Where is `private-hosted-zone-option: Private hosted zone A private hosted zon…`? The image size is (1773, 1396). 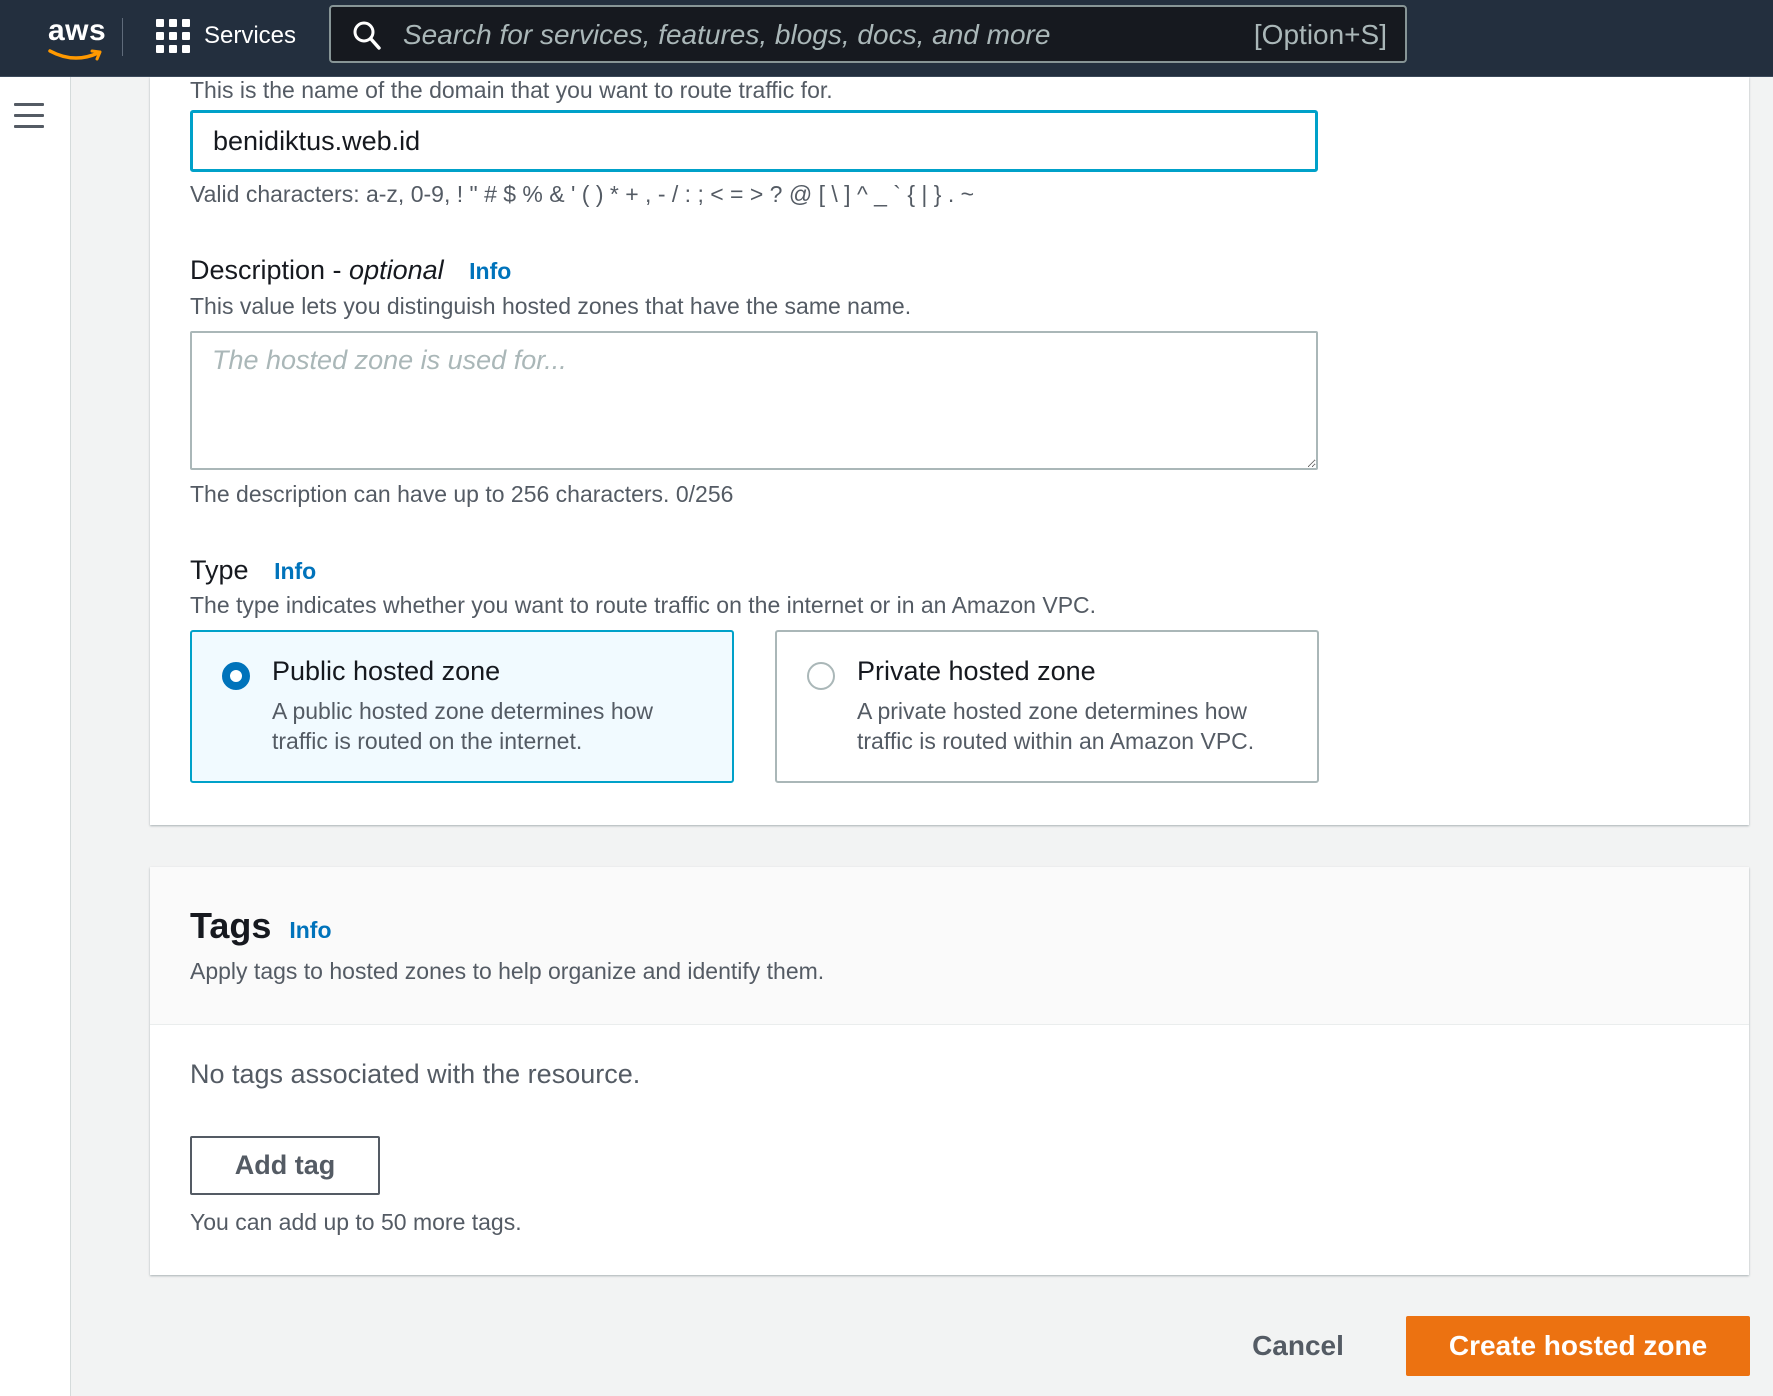 private-hosted-zone-option: Private hosted zone A private hosted zon… is located at coordinates (1047, 706).